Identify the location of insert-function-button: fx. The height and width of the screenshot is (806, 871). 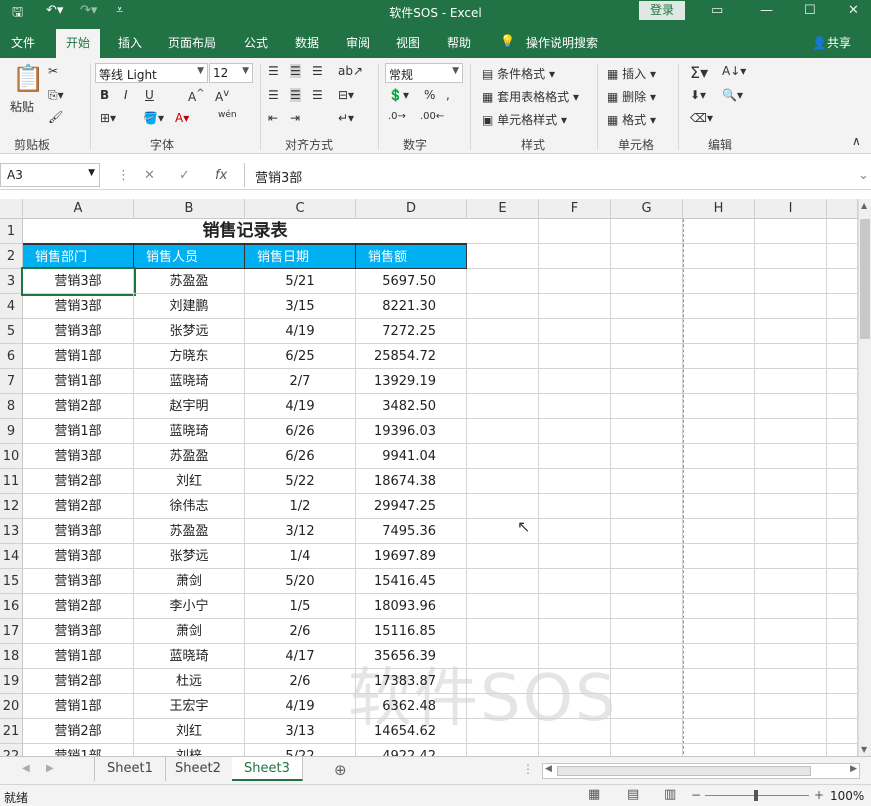
(221, 175).